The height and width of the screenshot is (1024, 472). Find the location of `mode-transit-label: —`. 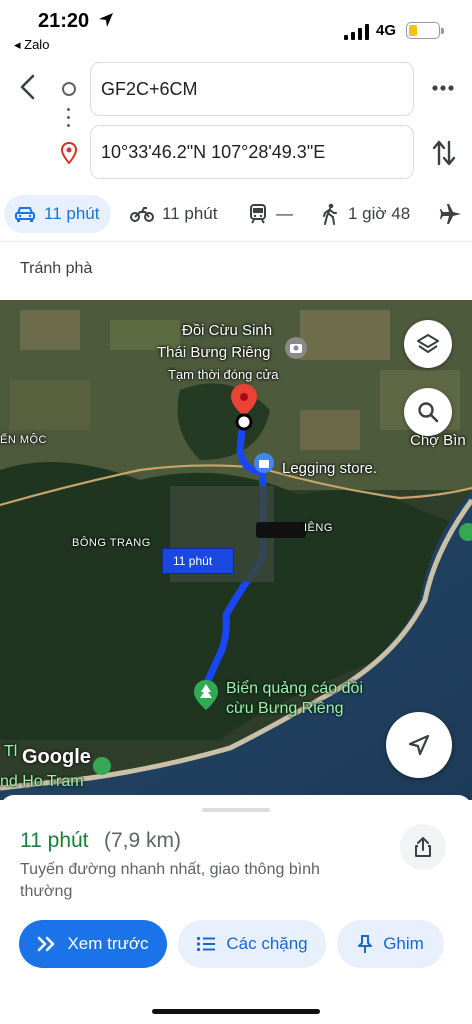

mode-transit-label: — is located at coordinates (284, 213).